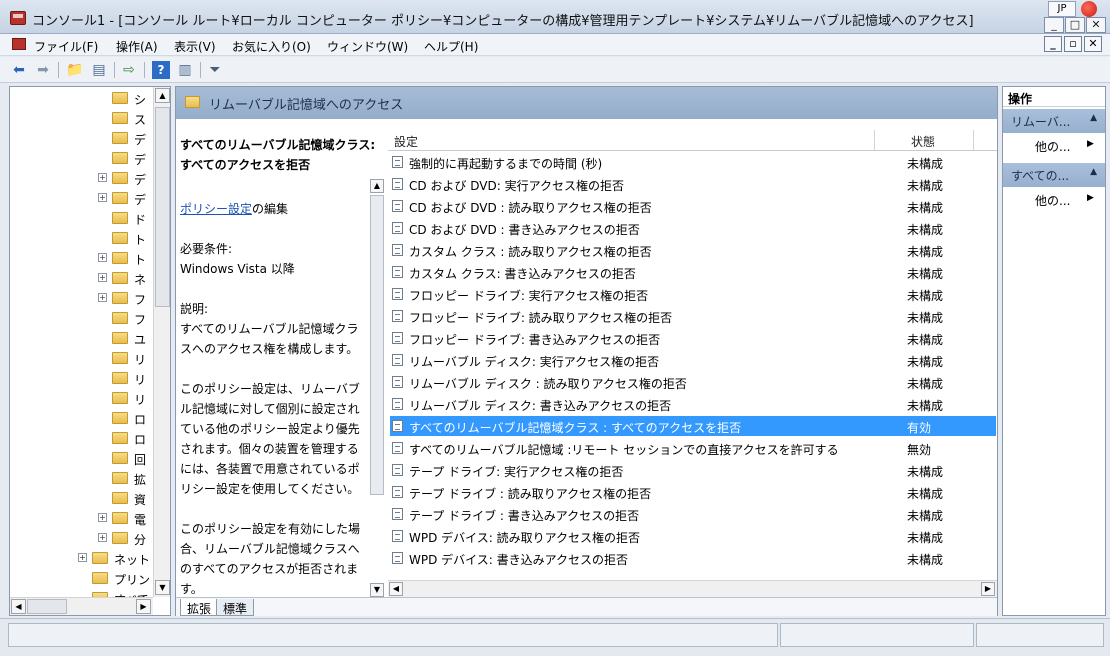 This screenshot has width=1110, height=656. What do you see at coordinates (693, 360) in the screenshot?
I see `policy-row: リムーバブル ディスク: 実行アクセス権の拒否 未構成` at bounding box center [693, 360].